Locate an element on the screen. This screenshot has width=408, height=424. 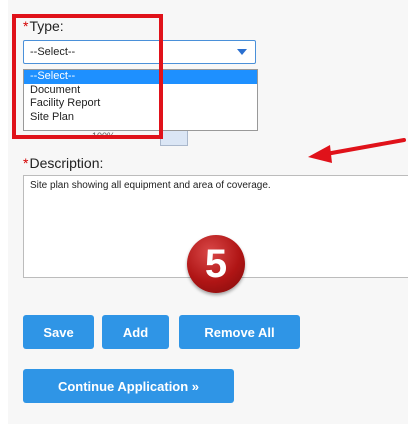
description-label: *Description: is located at coordinates (63, 163).